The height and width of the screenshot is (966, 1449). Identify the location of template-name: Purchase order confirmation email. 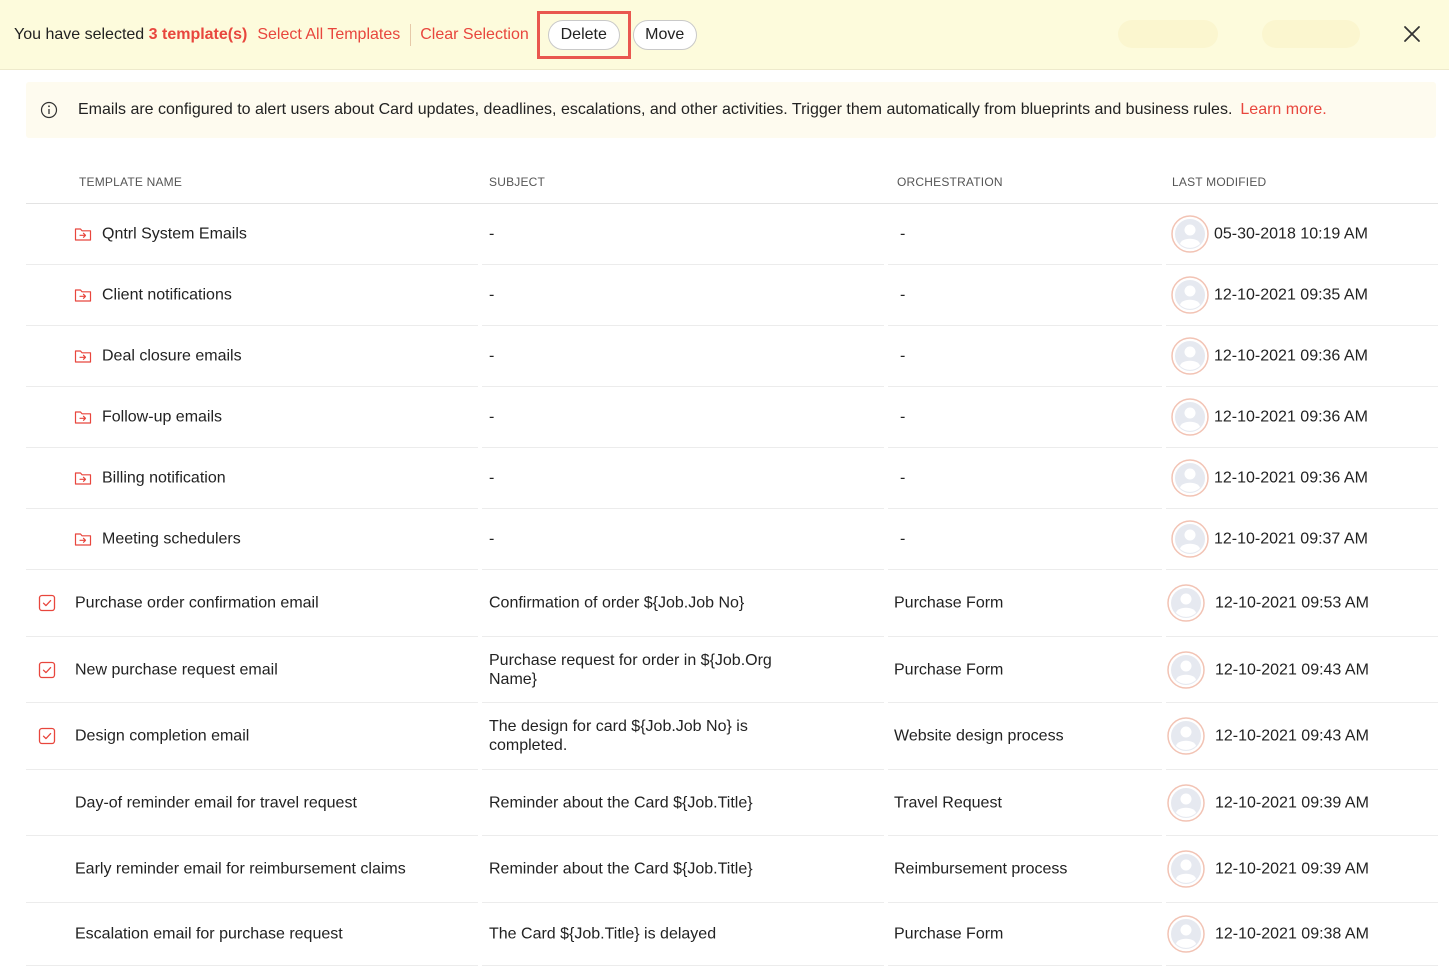
(197, 603).